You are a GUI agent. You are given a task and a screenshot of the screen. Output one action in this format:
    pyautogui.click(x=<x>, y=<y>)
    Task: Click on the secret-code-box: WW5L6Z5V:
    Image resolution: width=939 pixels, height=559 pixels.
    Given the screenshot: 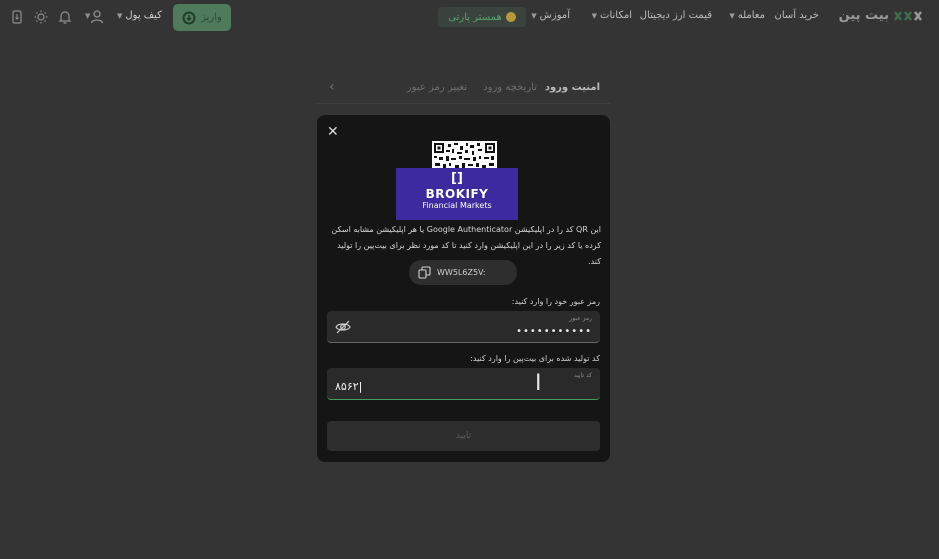 What is the action you would take?
    pyautogui.click(x=463, y=272)
    